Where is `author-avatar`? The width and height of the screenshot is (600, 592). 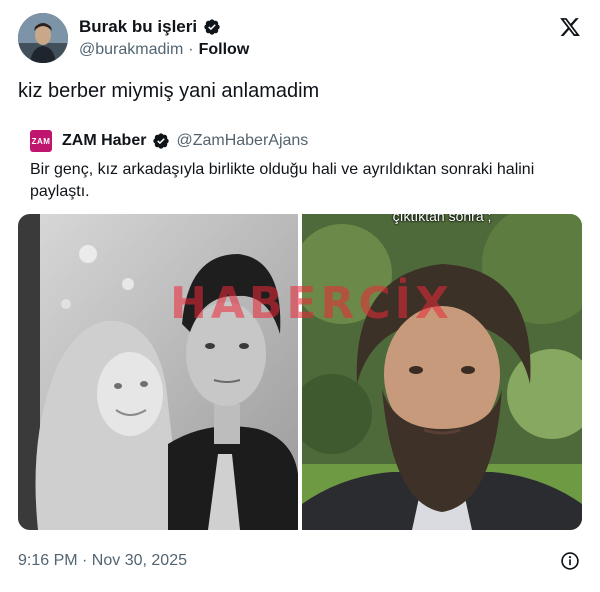 author-avatar is located at coordinates (43, 38).